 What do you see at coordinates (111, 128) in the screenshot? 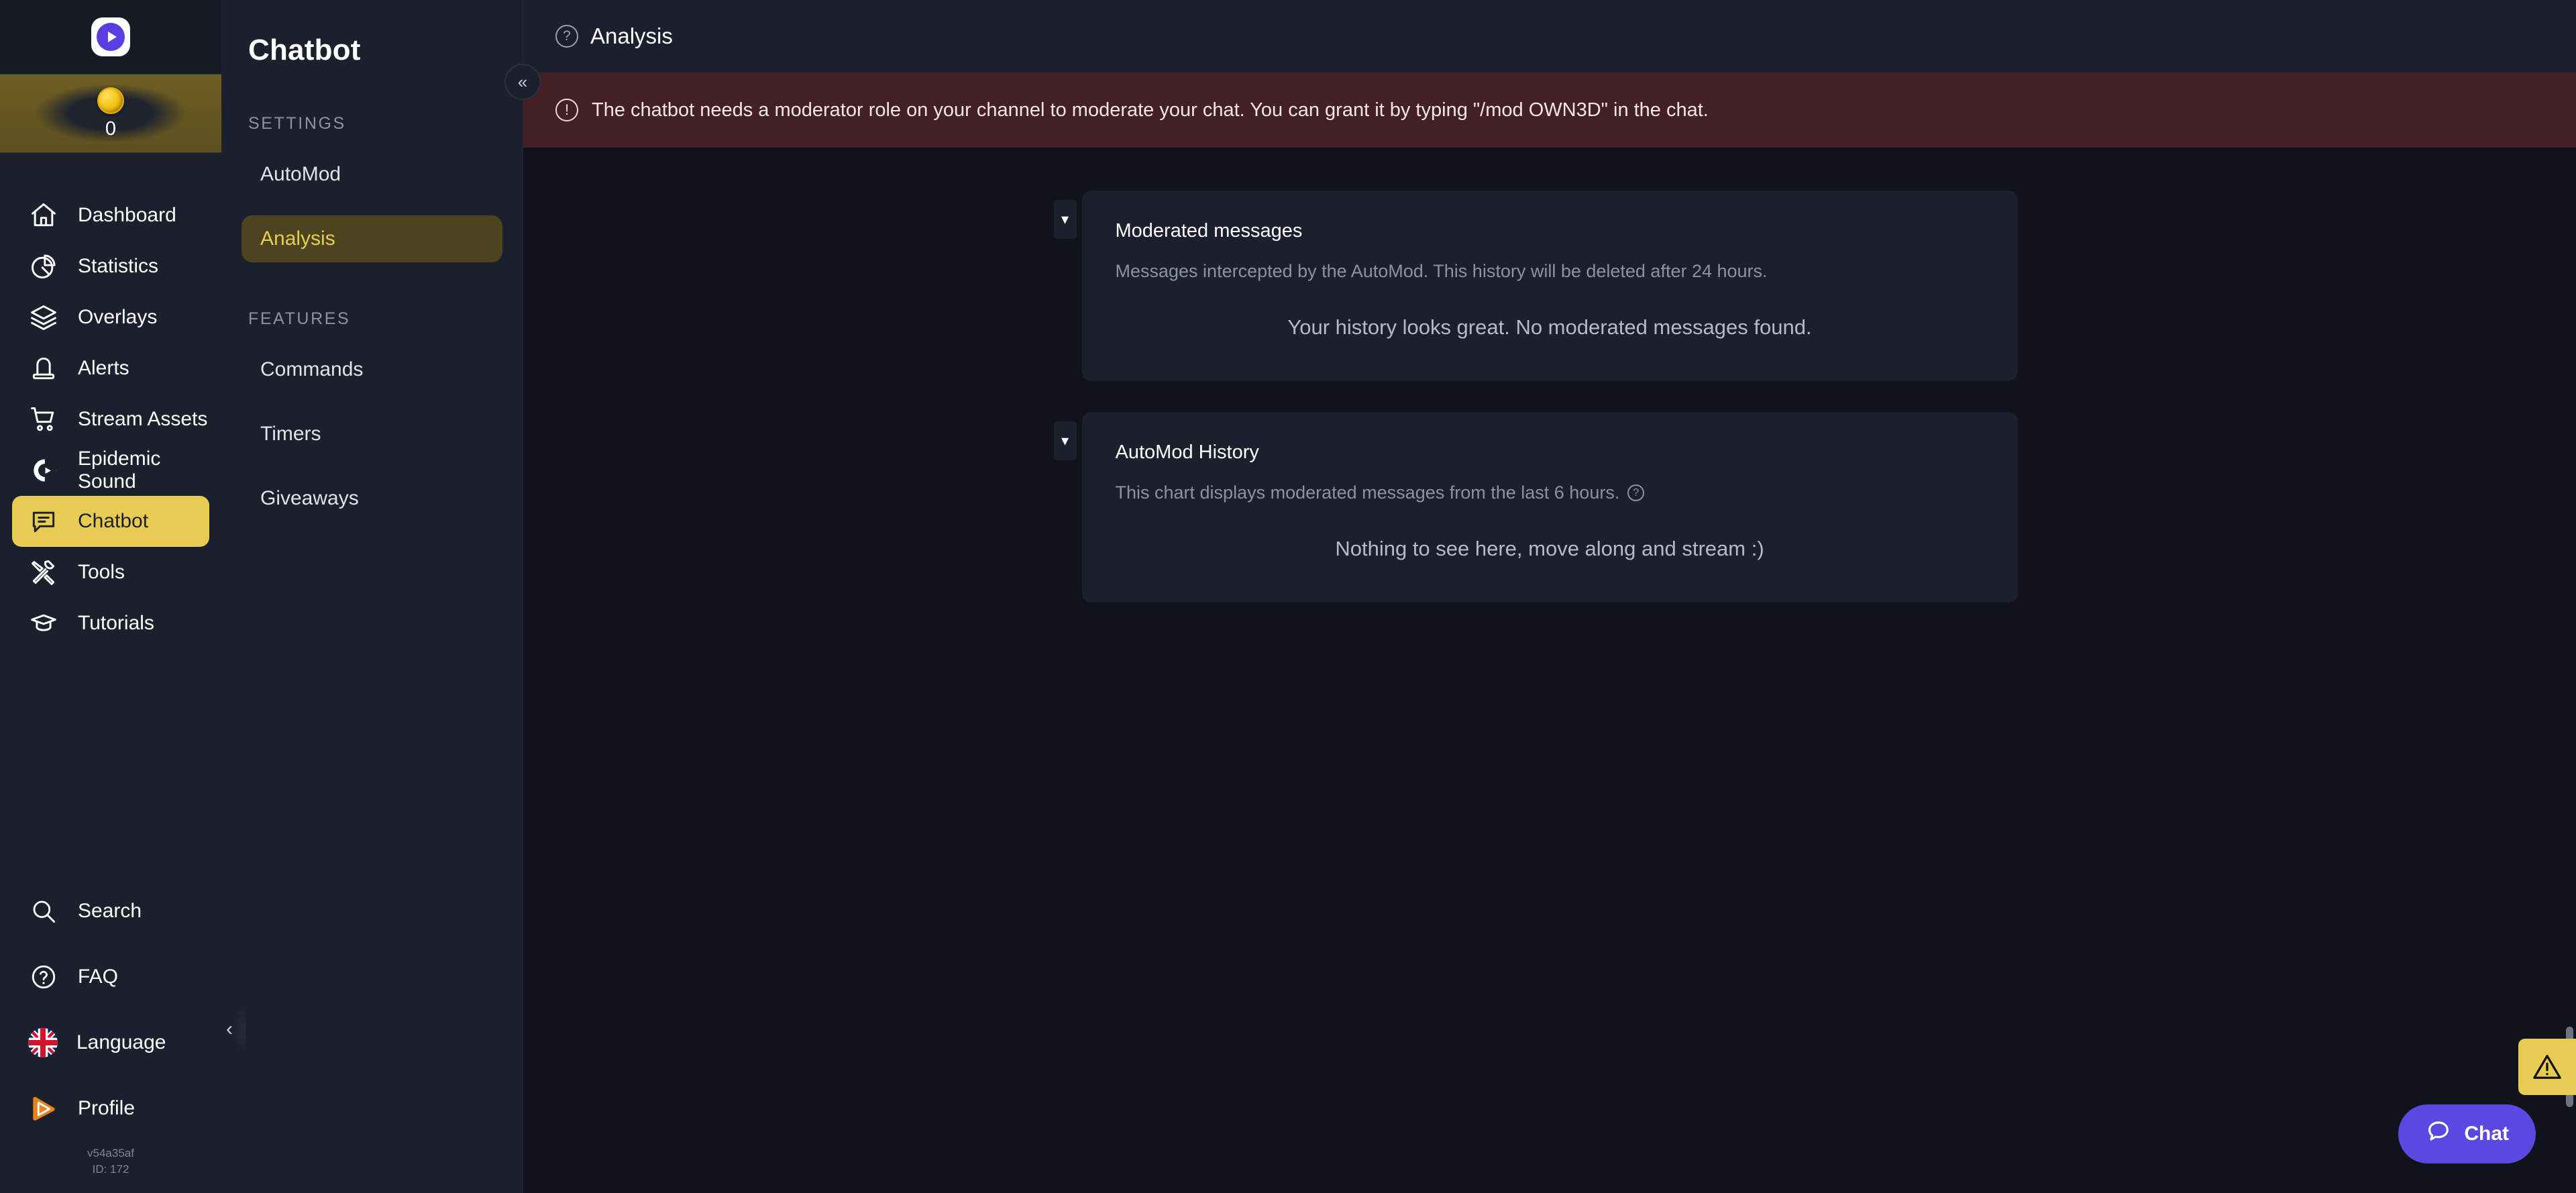
I see `coin-count: 0` at bounding box center [111, 128].